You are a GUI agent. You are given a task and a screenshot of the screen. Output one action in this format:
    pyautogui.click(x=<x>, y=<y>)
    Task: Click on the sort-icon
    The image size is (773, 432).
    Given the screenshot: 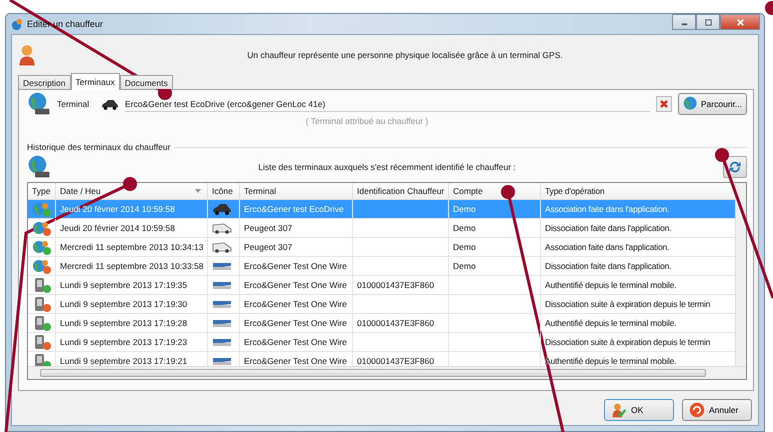 What is the action you would take?
    pyautogui.click(x=198, y=191)
    